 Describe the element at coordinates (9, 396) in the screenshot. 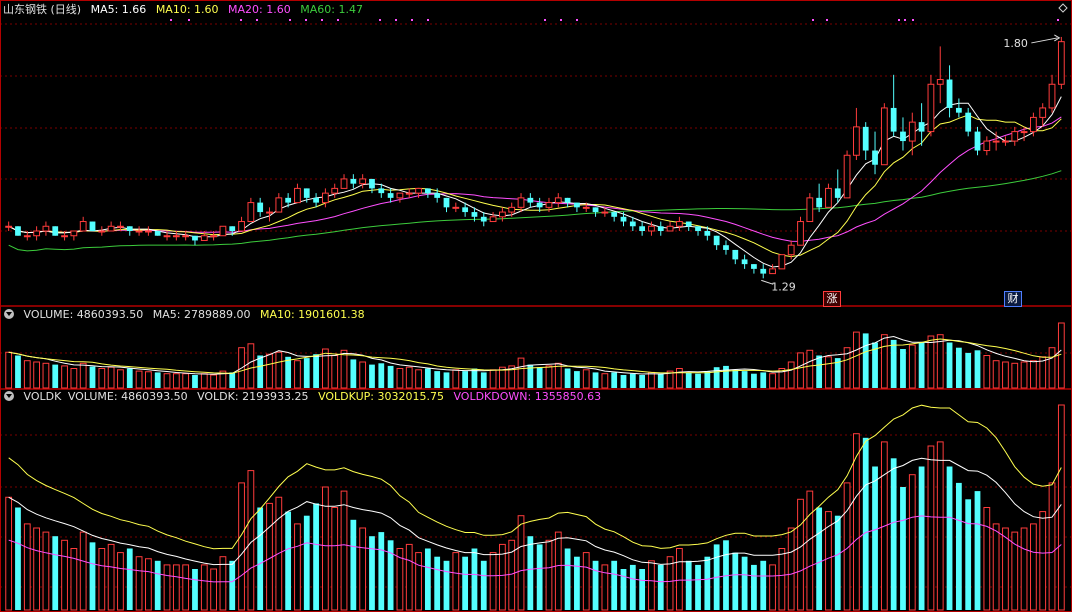

I see `voldk-dropdown-icon` at that location.